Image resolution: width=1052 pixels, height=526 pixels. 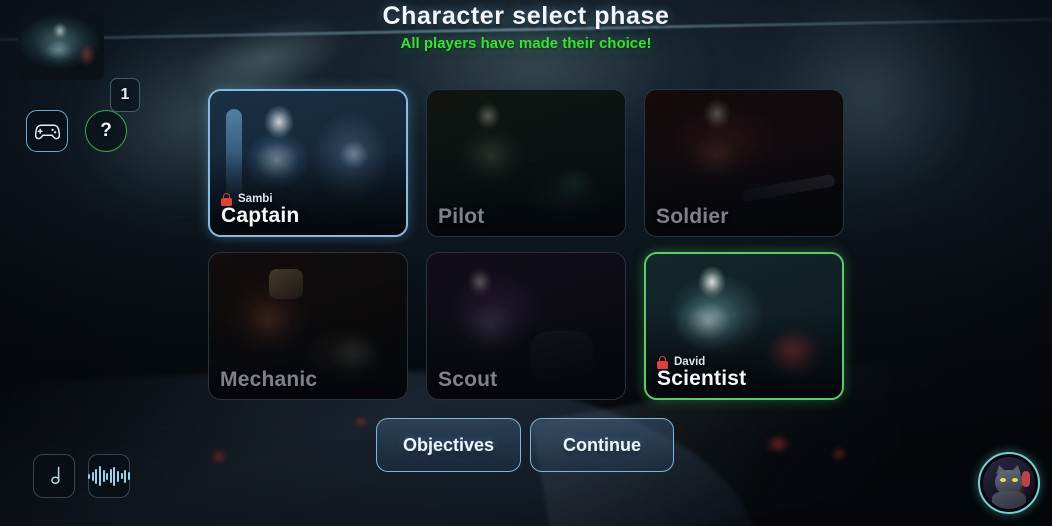 I want to click on player-count-badge: 1, so click(x=125, y=95).